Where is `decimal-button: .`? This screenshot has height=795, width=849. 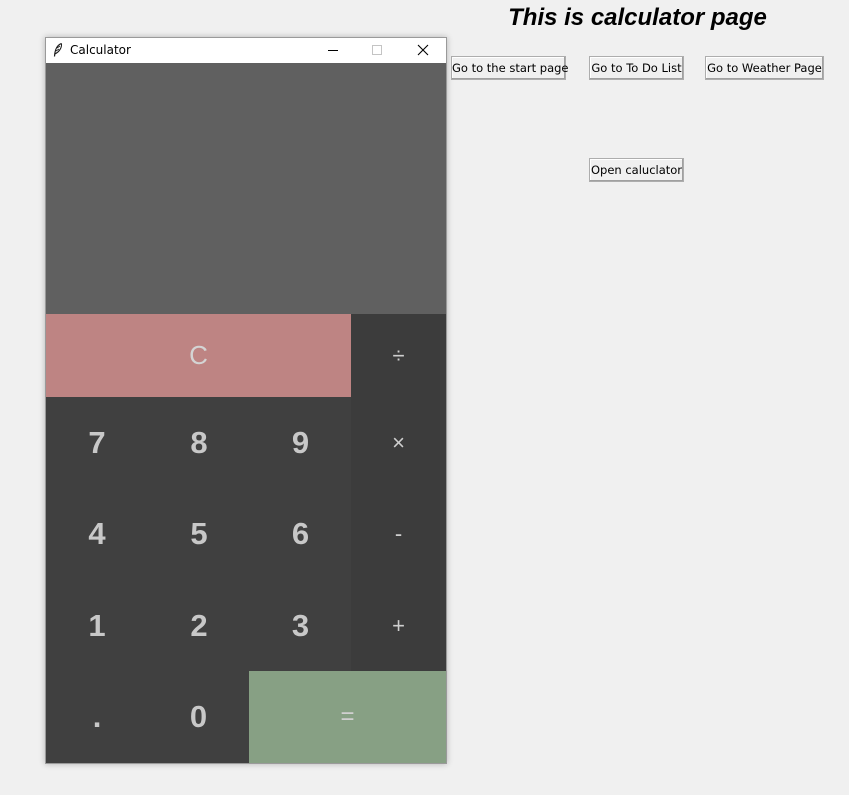 decimal-button: . is located at coordinates (97, 717).